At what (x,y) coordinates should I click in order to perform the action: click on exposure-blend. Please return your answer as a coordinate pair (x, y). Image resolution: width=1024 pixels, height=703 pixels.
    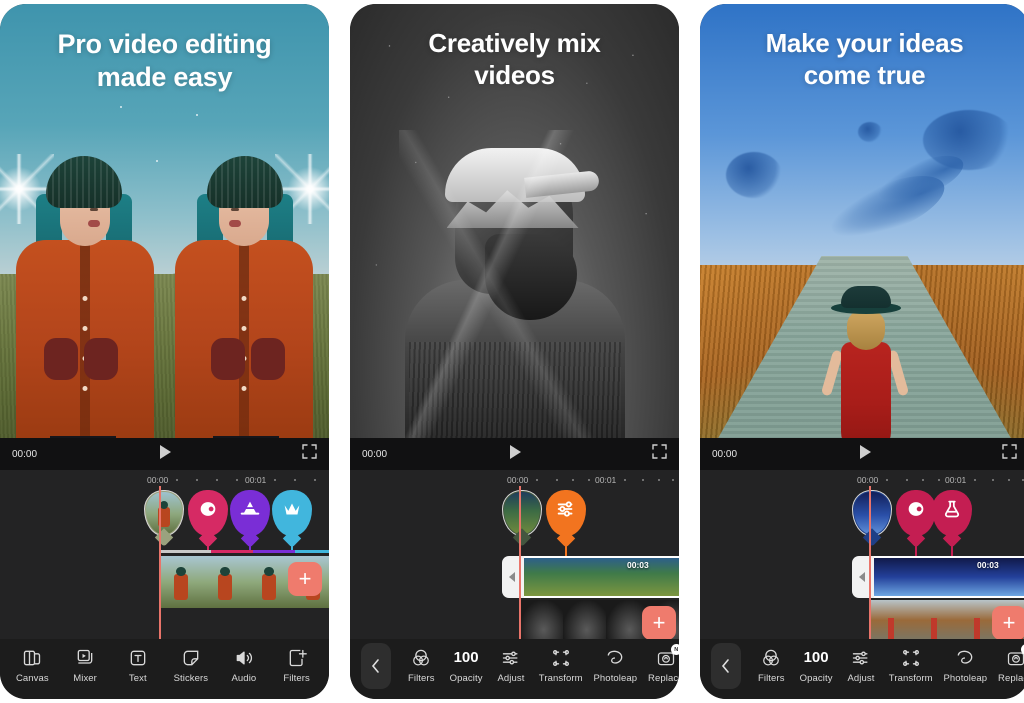
    Looking at the image, I should click on (514, 300).